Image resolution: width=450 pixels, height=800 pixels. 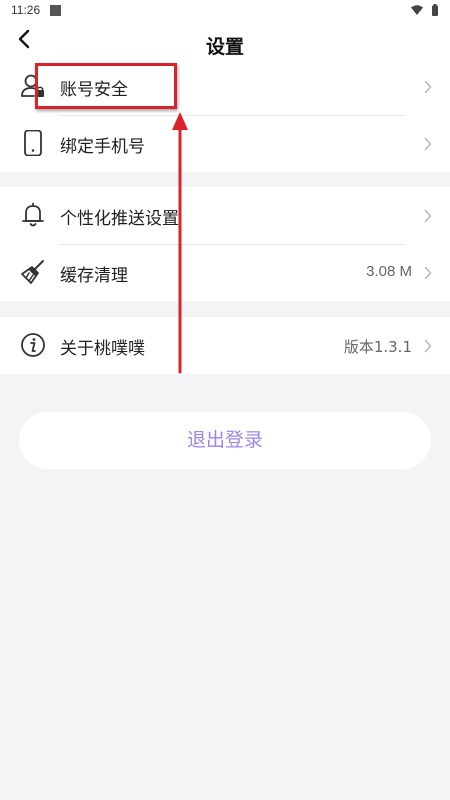 I want to click on header: 设置, so click(x=225, y=40).